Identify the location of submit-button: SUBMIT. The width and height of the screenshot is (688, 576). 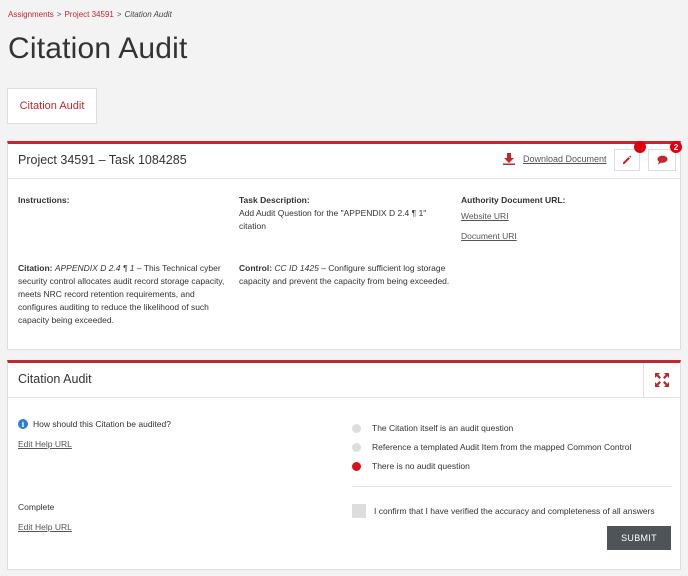
(639, 538).